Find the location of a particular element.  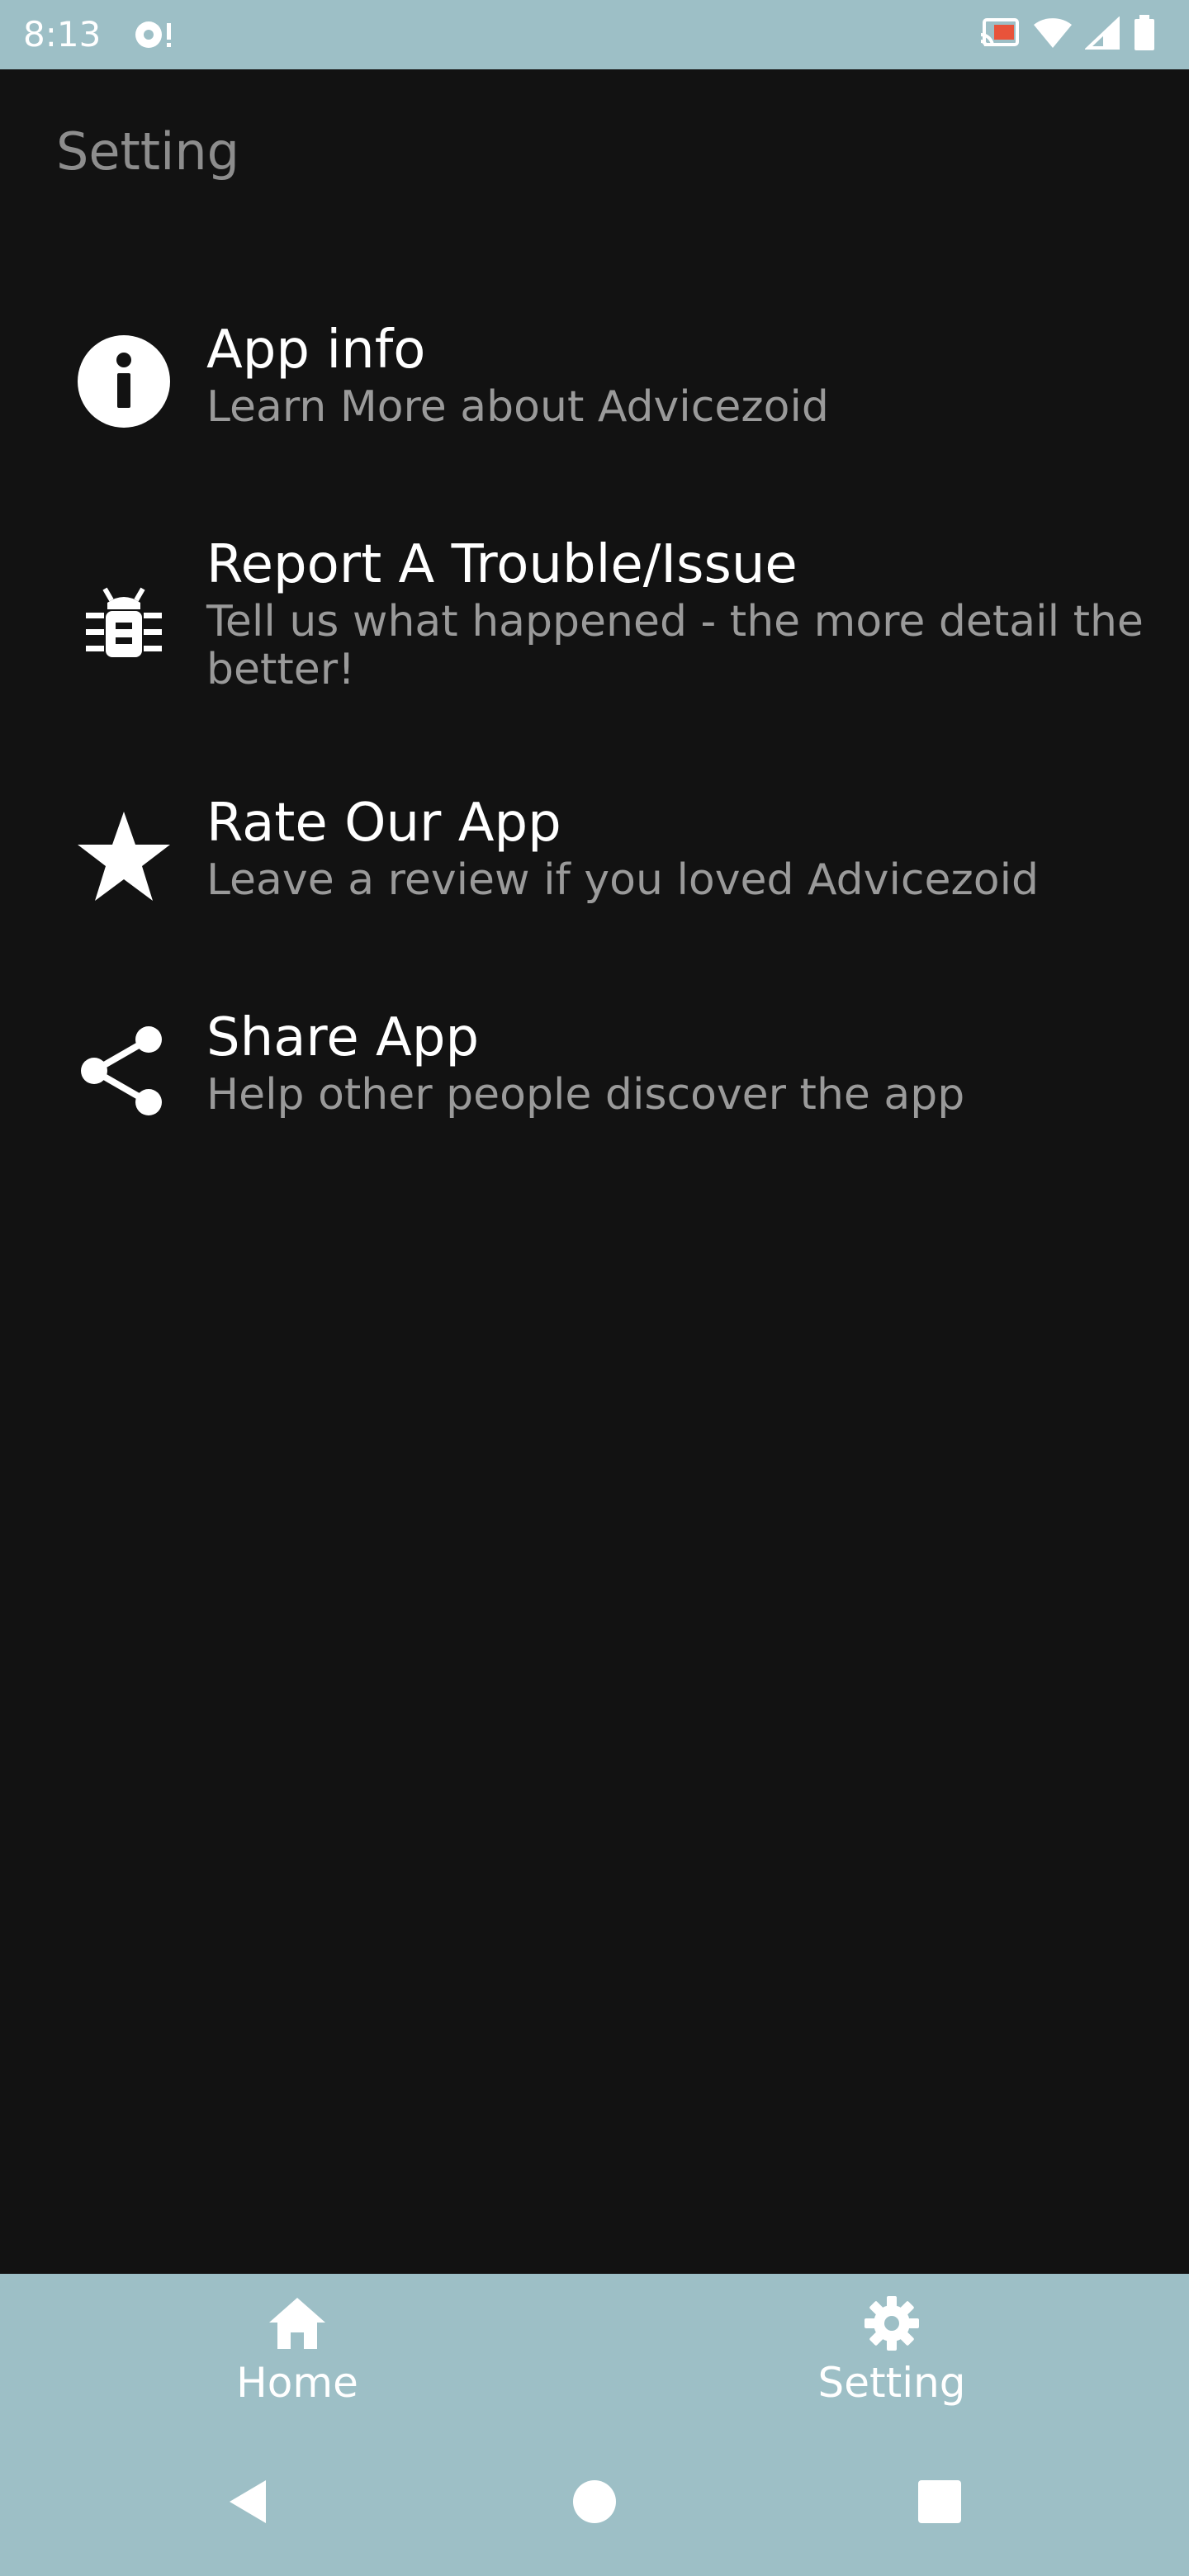

nav-item-setting: Setting is located at coordinates (891, 2350).